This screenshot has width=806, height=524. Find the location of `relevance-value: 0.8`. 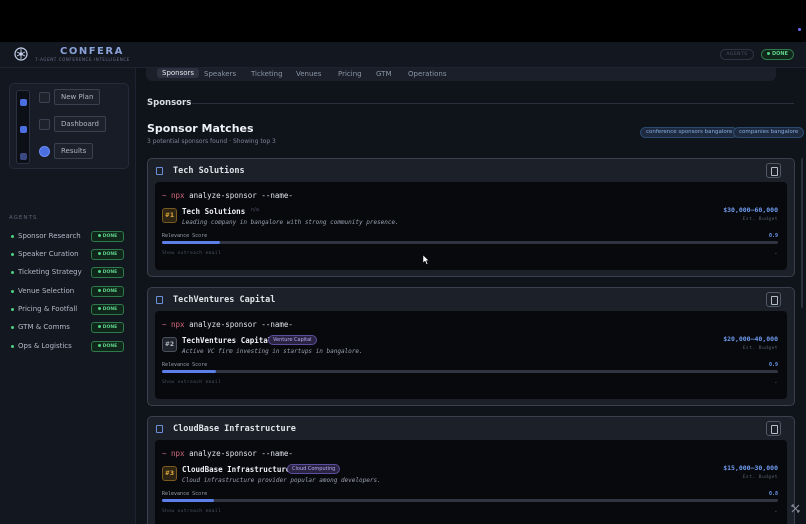

relevance-value: 0.8 is located at coordinates (773, 494).